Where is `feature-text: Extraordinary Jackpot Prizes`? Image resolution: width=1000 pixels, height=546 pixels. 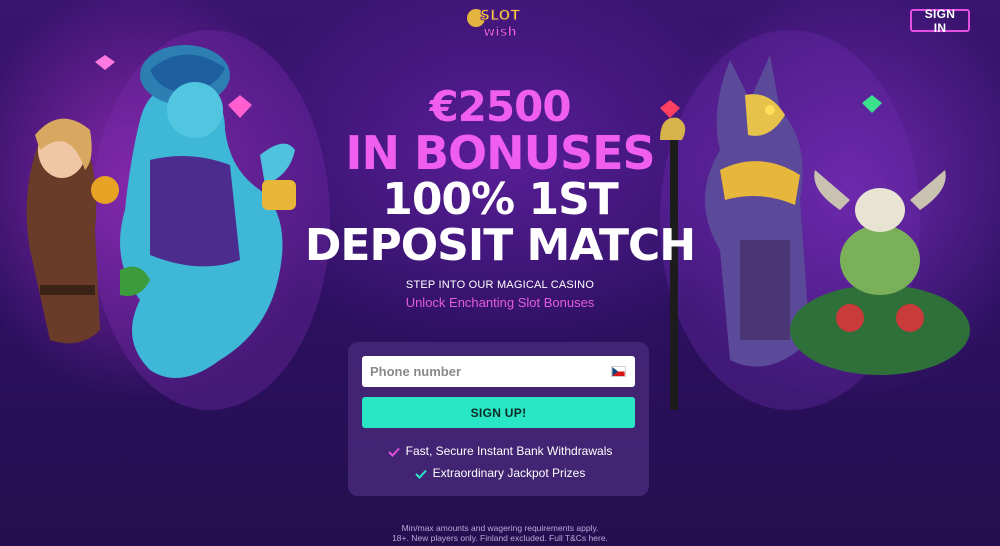 feature-text: Extraordinary Jackpot Prizes is located at coordinates (509, 473).